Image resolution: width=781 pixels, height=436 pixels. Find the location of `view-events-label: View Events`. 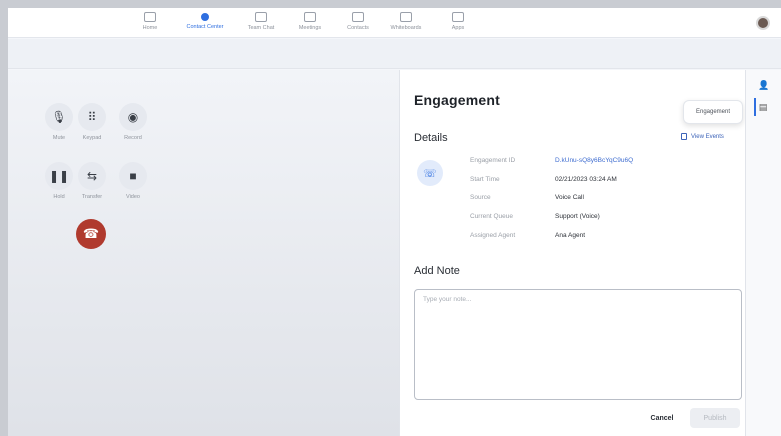

view-events-label: View Events is located at coordinates (707, 136).